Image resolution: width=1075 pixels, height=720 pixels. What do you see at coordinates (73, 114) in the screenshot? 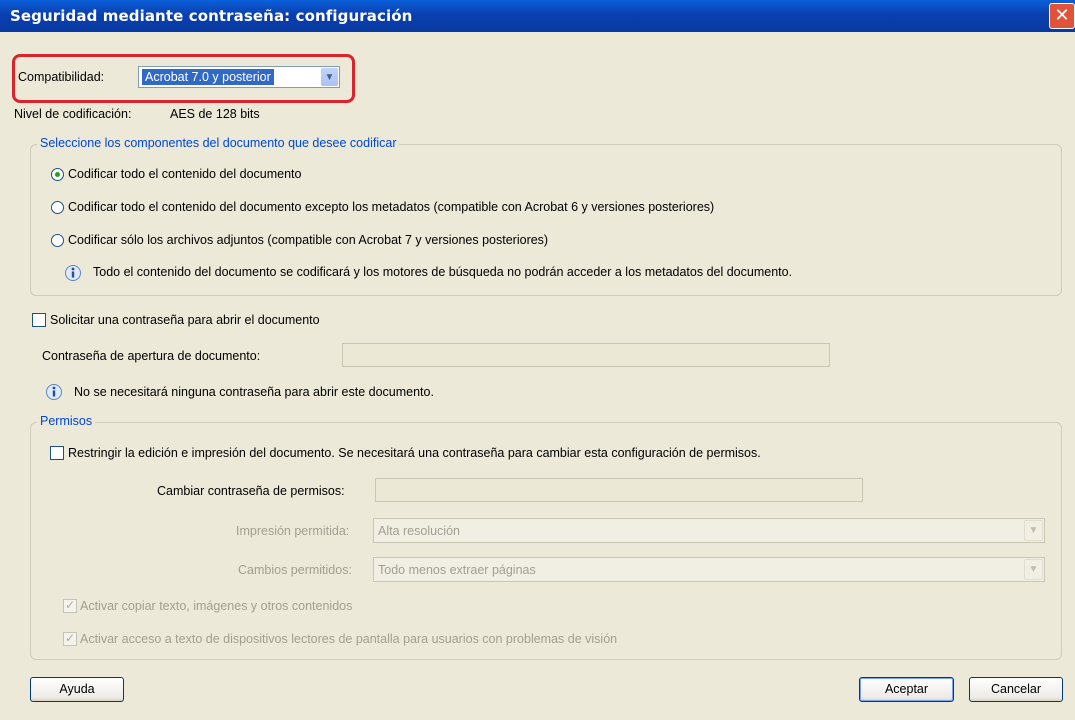
I see `encryption-level-label: Nivel de codificación:` at bounding box center [73, 114].